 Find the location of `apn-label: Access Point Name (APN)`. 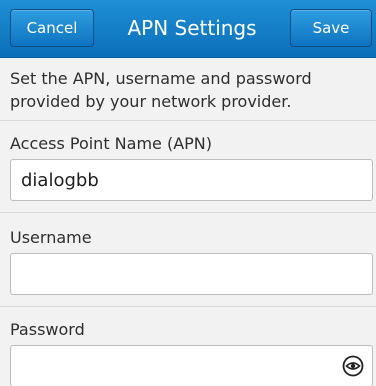

apn-label: Access Point Name (APN) is located at coordinates (111, 143).